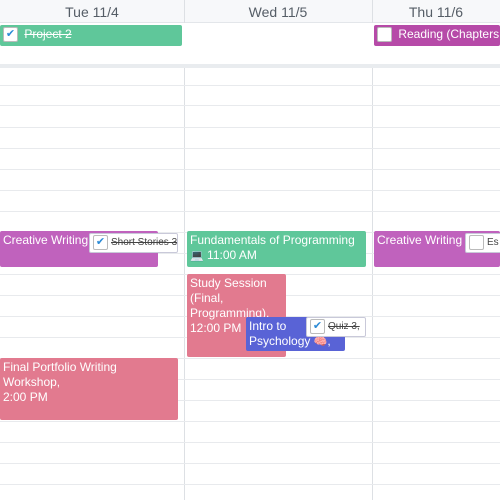  Describe the element at coordinates (48, 34) in the screenshot. I see `event-title: Project 2` at that location.